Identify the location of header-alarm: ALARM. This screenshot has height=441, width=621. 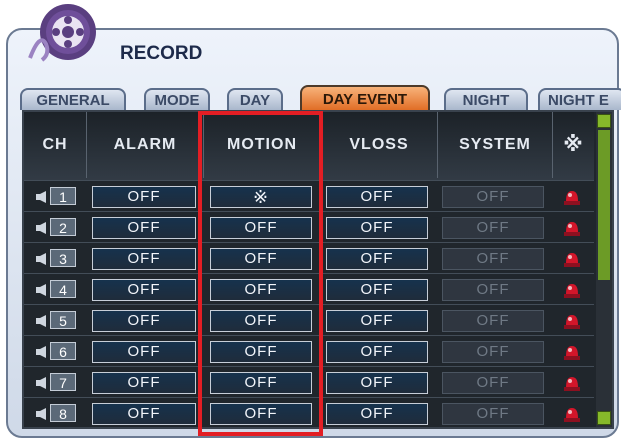
(145, 145).